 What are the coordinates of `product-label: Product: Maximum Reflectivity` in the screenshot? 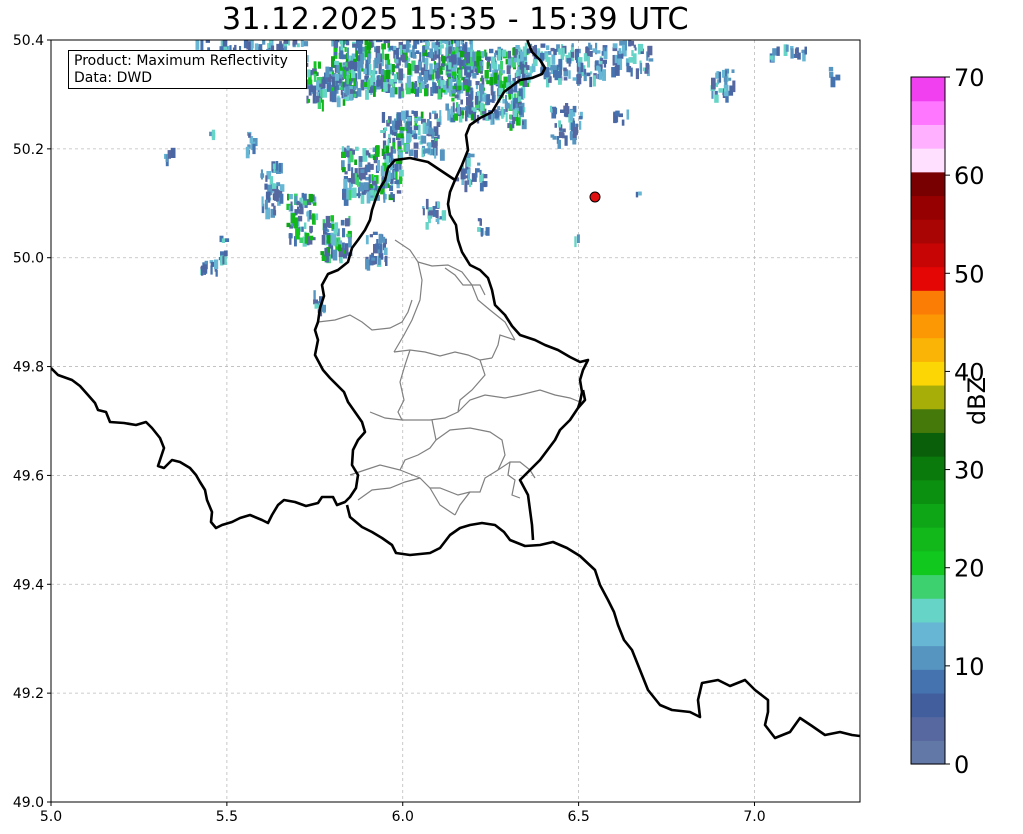 It's located at (181, 61).